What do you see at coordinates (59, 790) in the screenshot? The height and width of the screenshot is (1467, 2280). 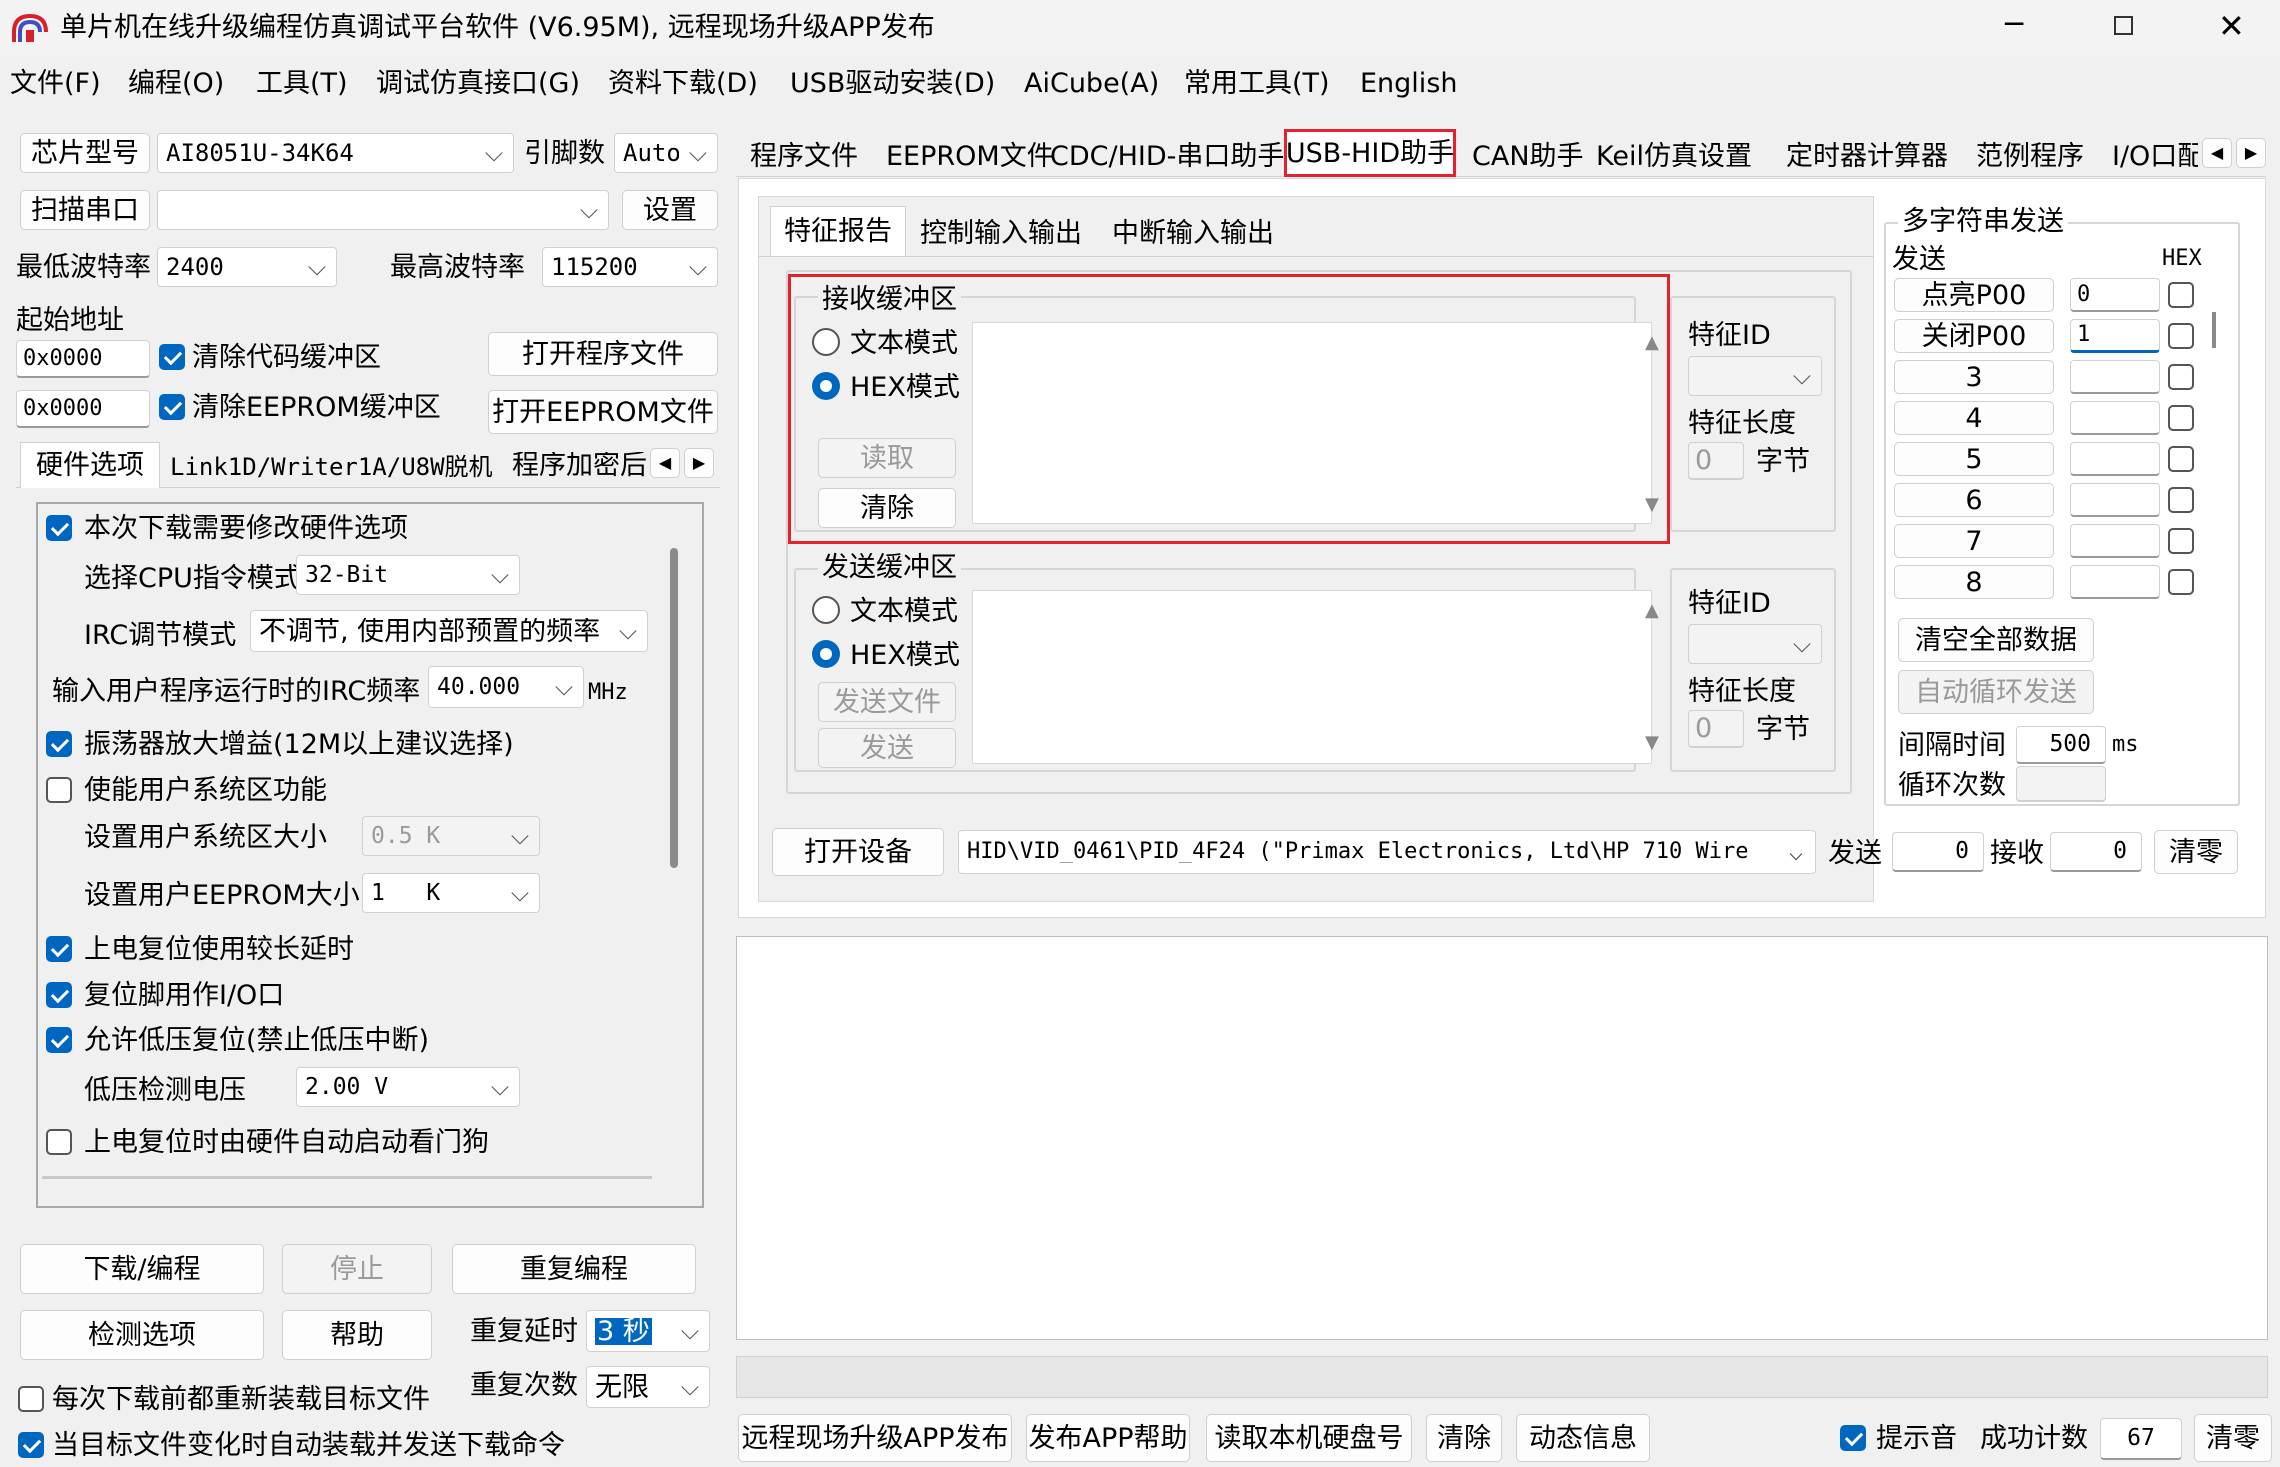 I see `user-system-area-checkbox` at bounding box center [59, 790].